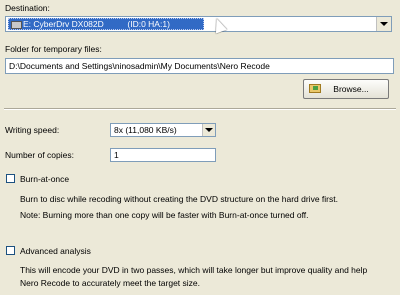 Image resolution: width=400 pixels, height=295 pixels. I want to click on destination-selected-text: E: CyberDrv DX082D (ID:0 HA:1), so click(96, 24).